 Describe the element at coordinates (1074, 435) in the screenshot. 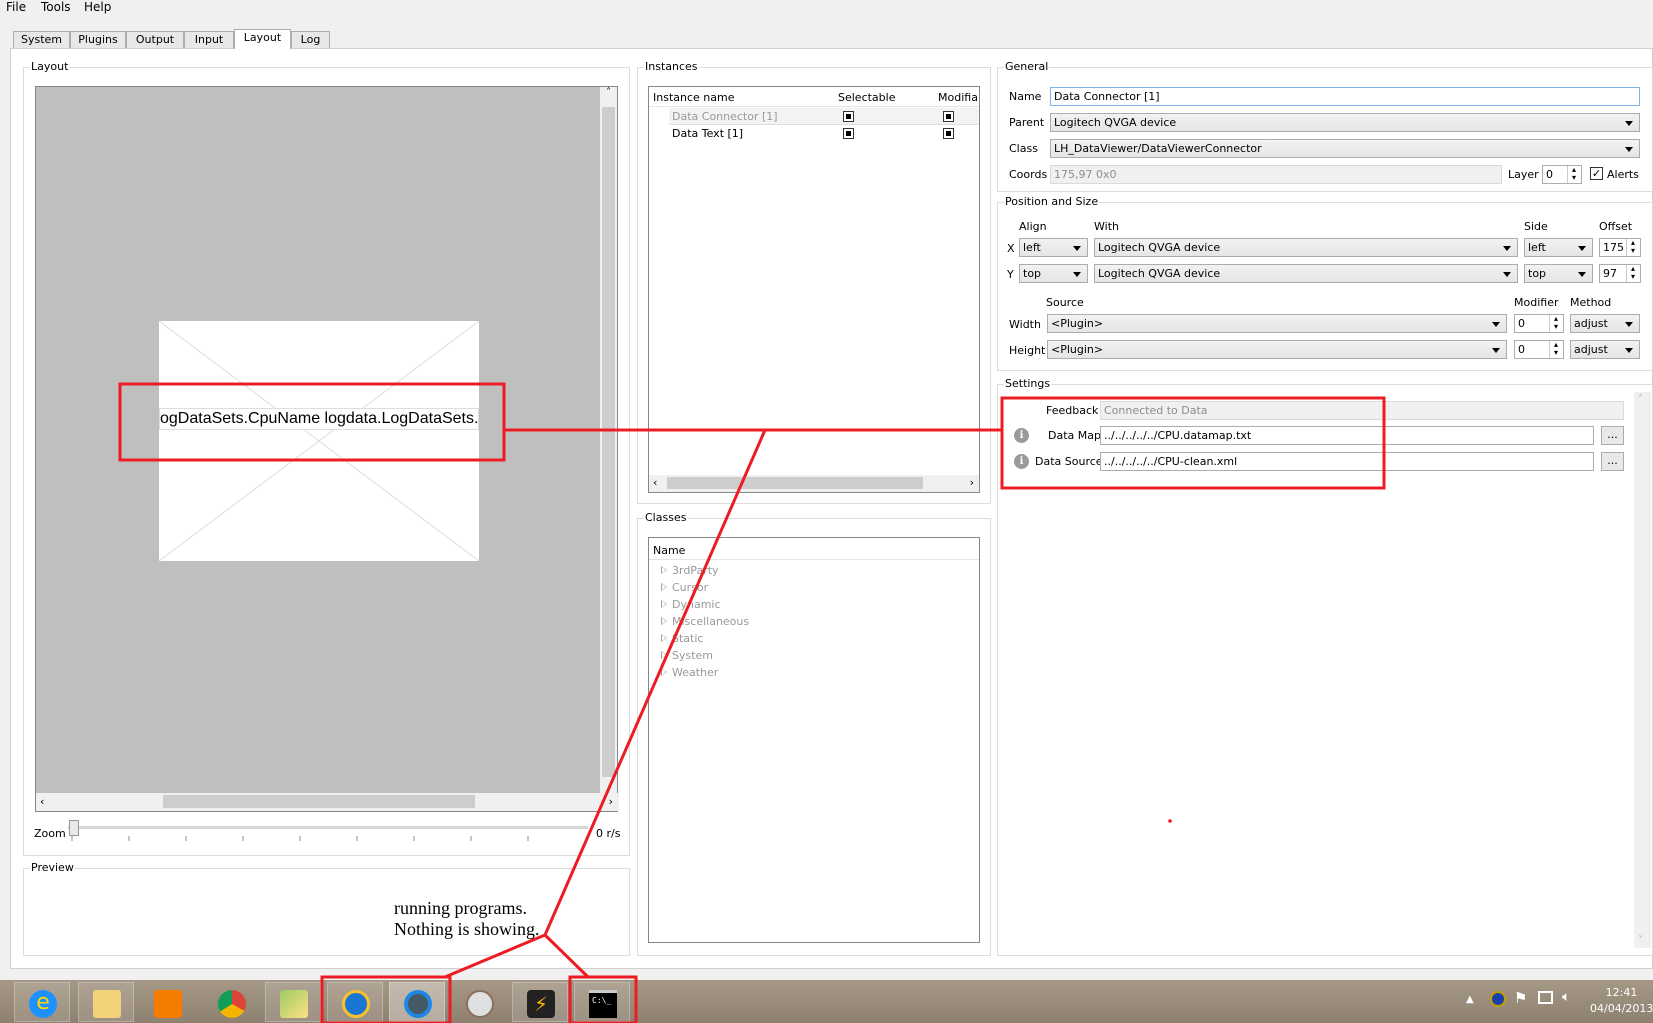

I see `data-map-label: Data Map` at that location.